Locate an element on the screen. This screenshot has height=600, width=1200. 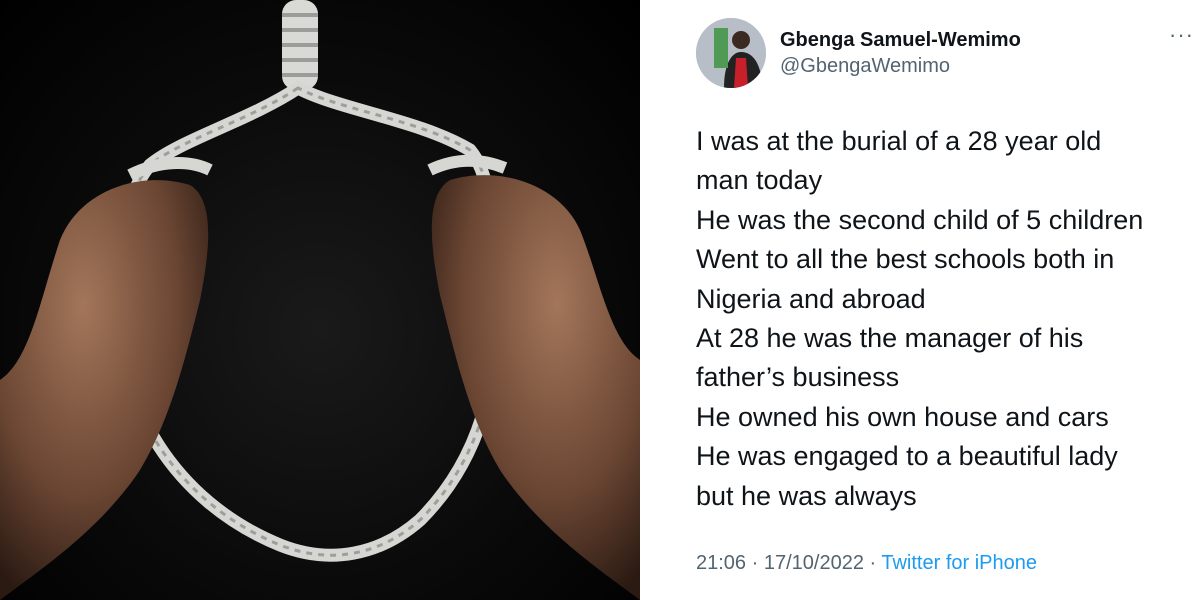
author-name: Gbenga Samuel-Wemimo is located at coordinates (900, 40).